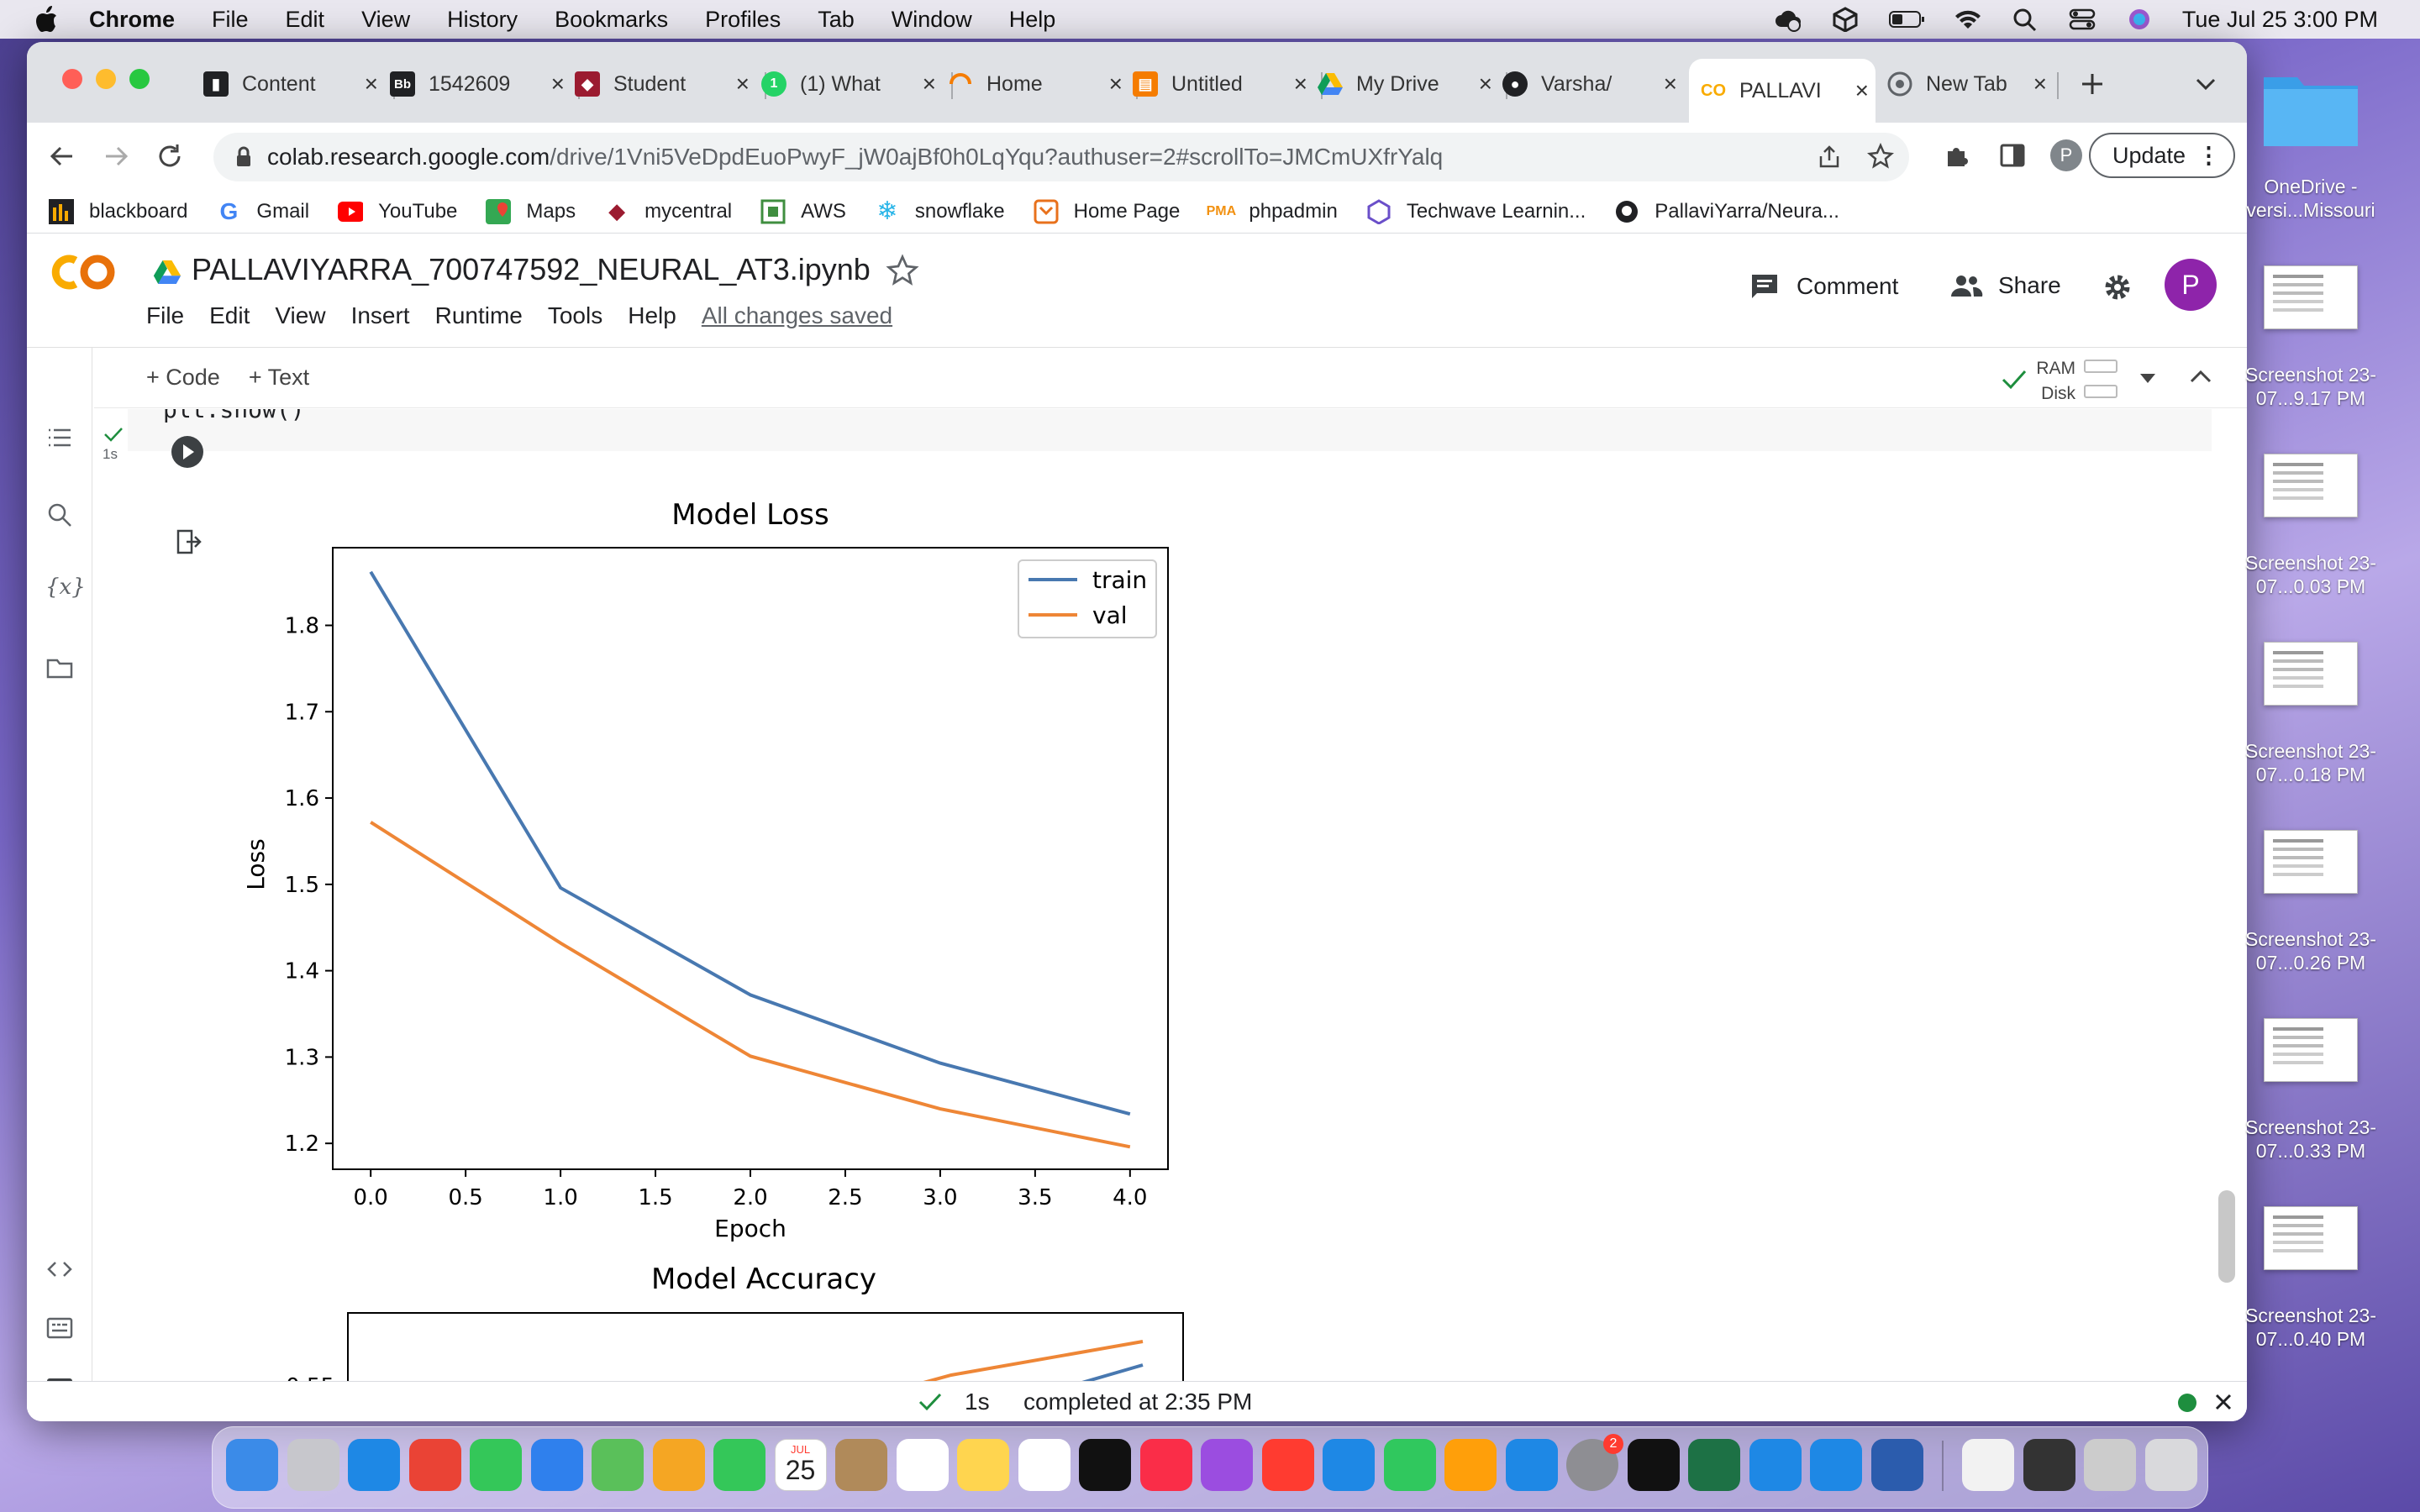  What do you see at coordinates (46, 19) in the screenshot?
I see `apple-icon` at bounding box center [46, 19].